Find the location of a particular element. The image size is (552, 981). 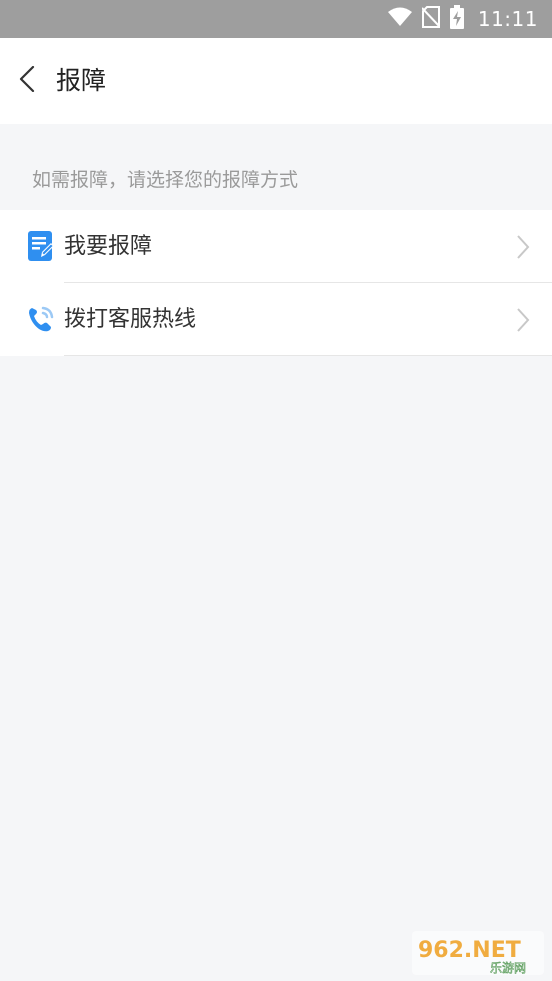

divider is located at coordinates (308, 355).